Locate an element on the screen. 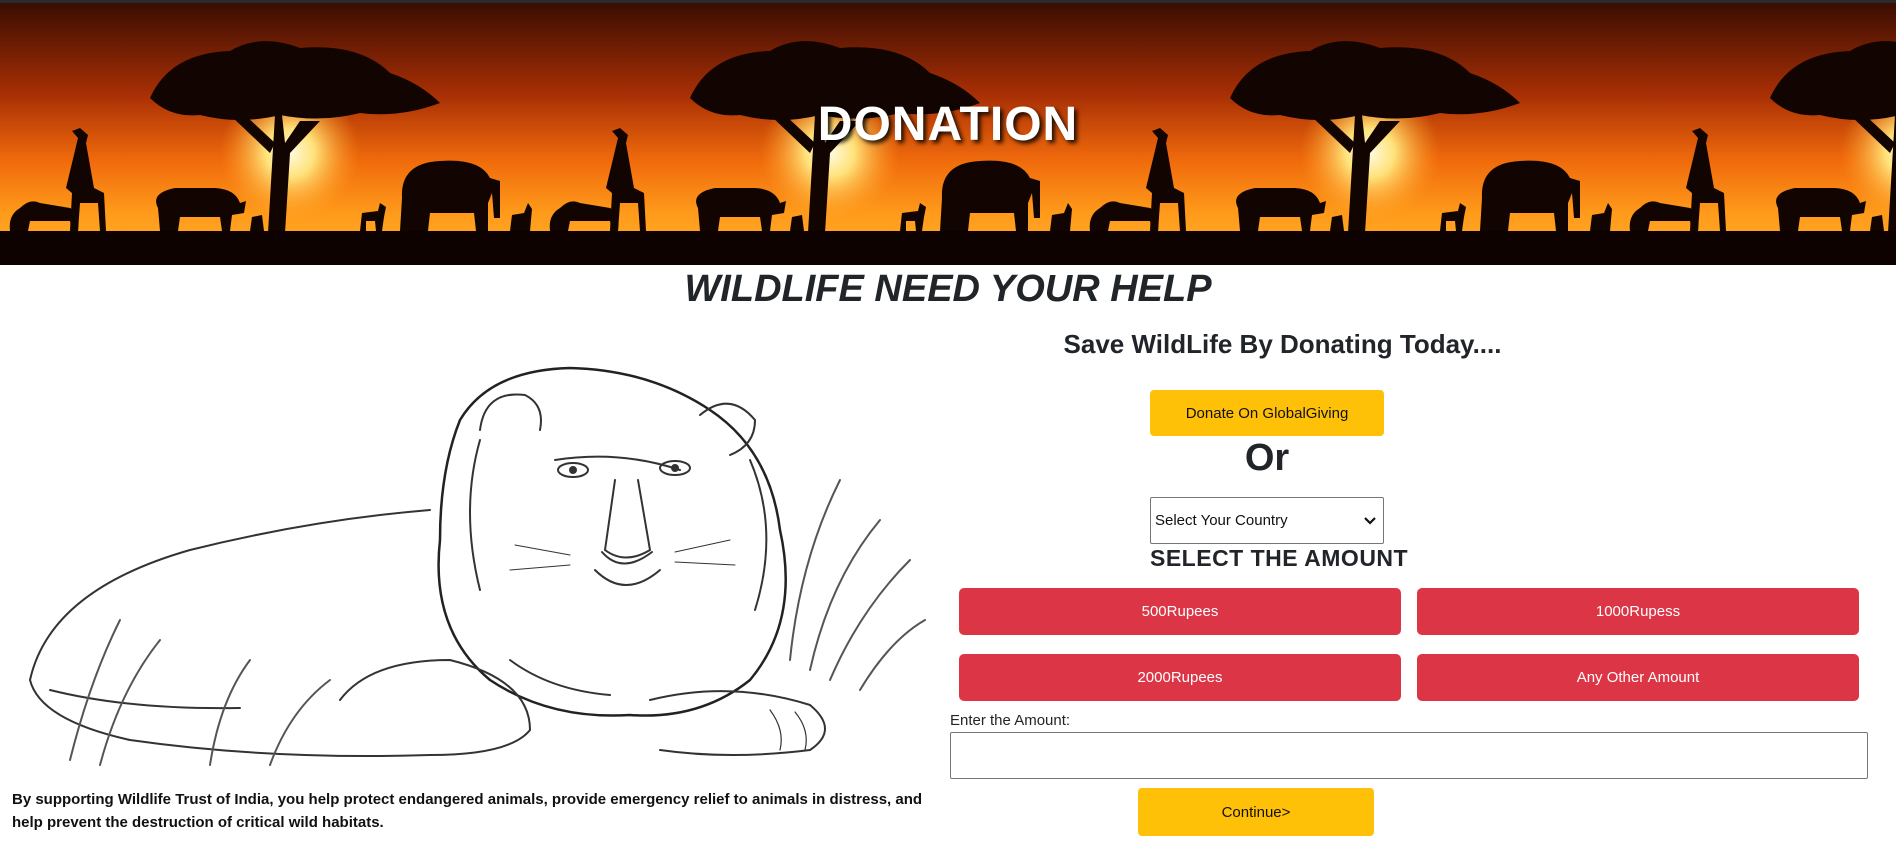 The width and height of the screenshot is (1896, 848). amount-500-button: 500Rupees is located at coordinates (1180, 611).